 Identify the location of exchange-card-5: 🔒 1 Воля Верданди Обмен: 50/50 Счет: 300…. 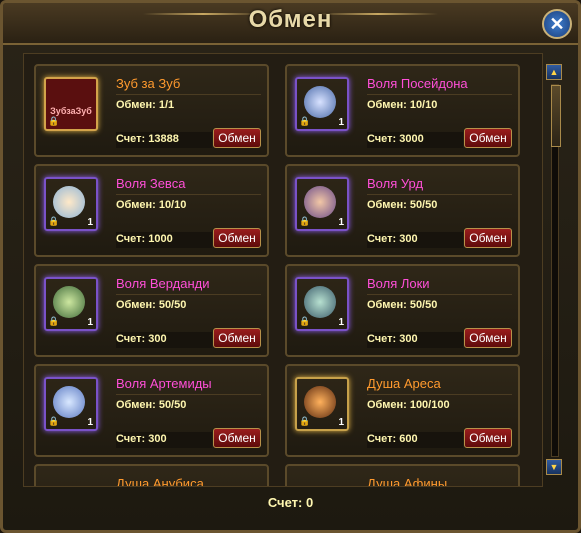
(151, 310).